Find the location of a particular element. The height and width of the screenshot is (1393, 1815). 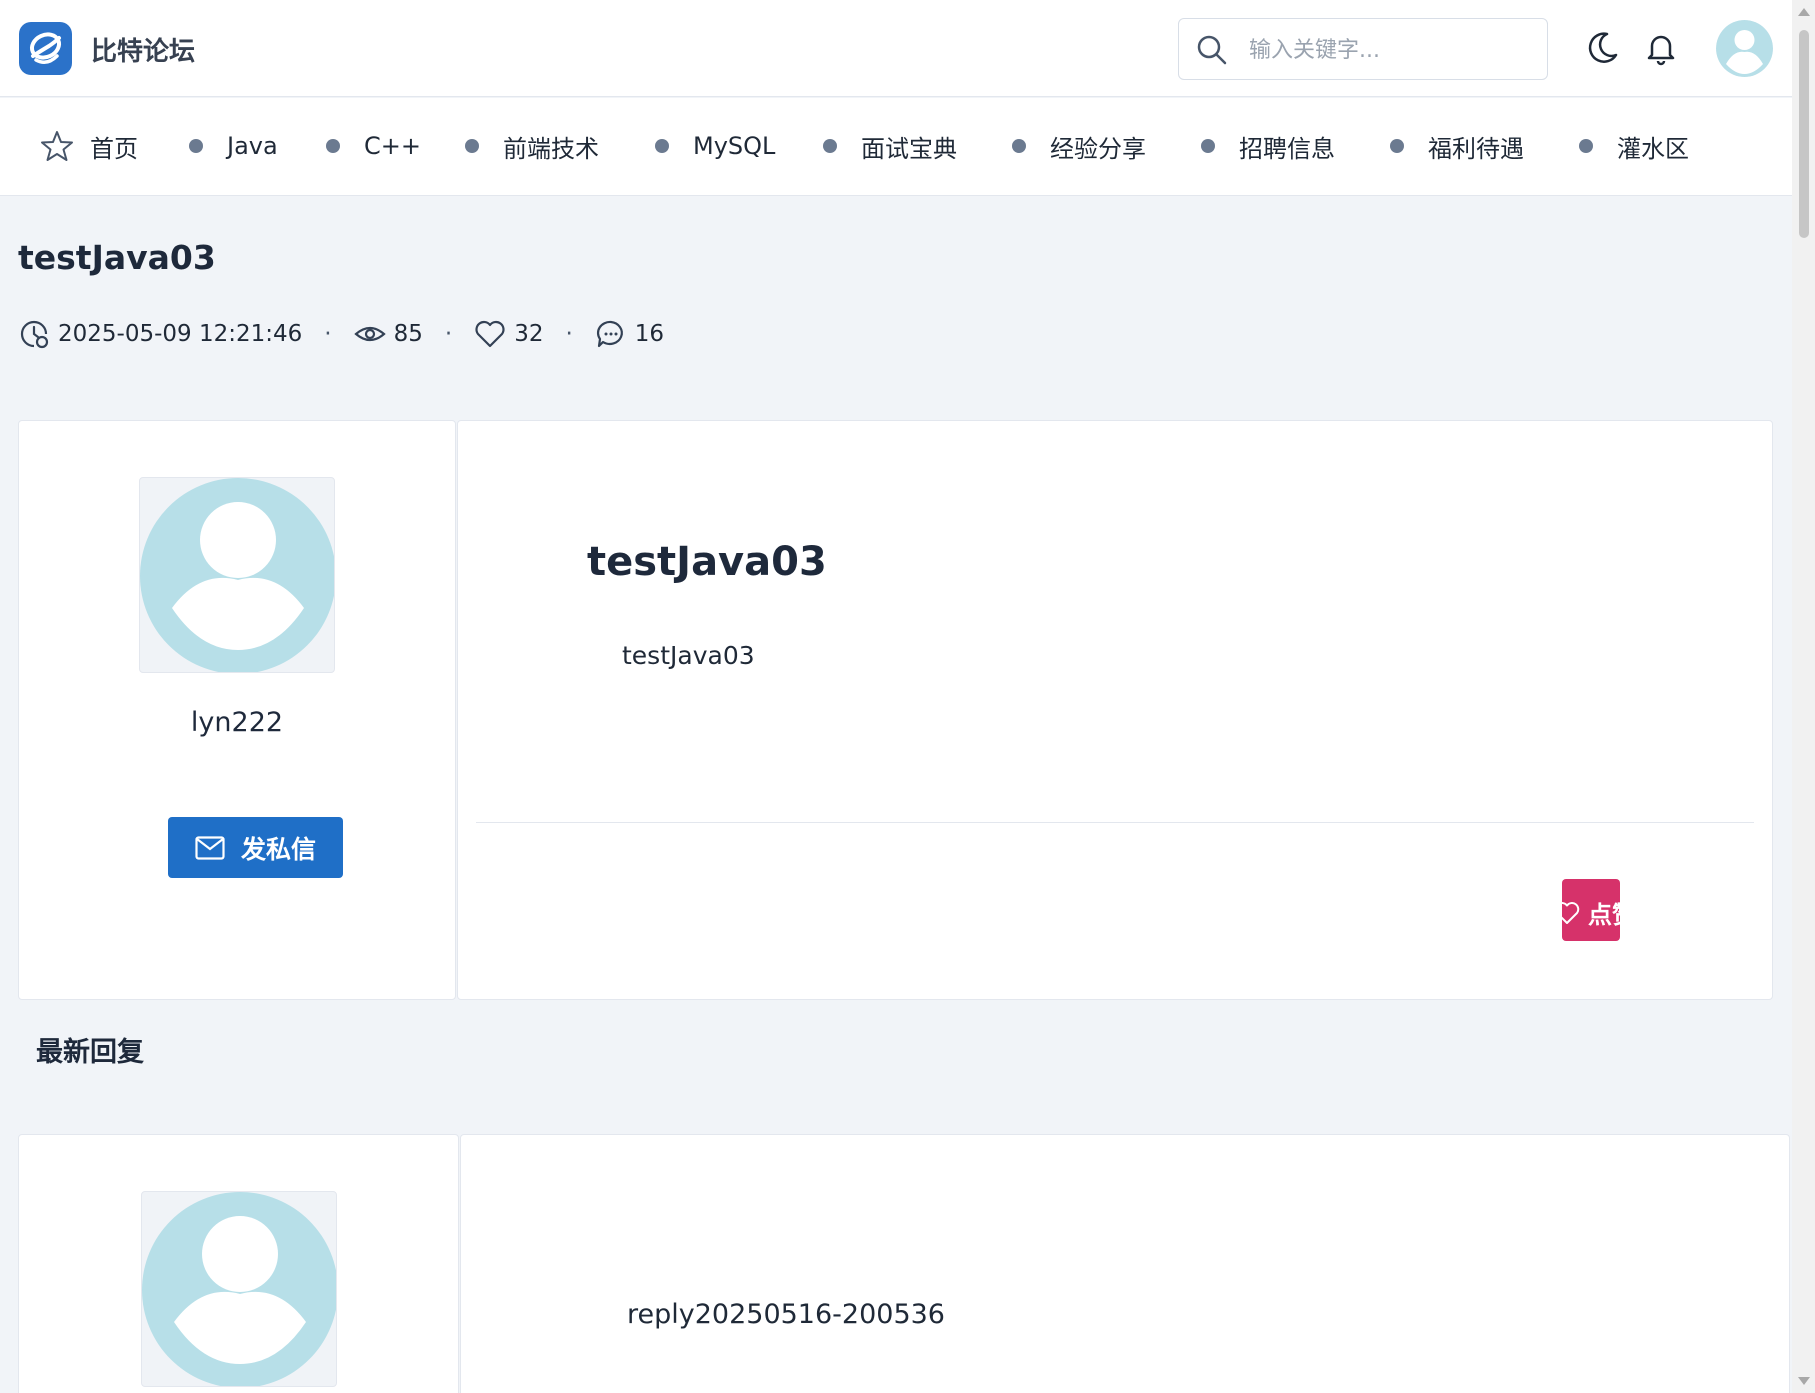

mail-icon is located at coordinates (210, 847).